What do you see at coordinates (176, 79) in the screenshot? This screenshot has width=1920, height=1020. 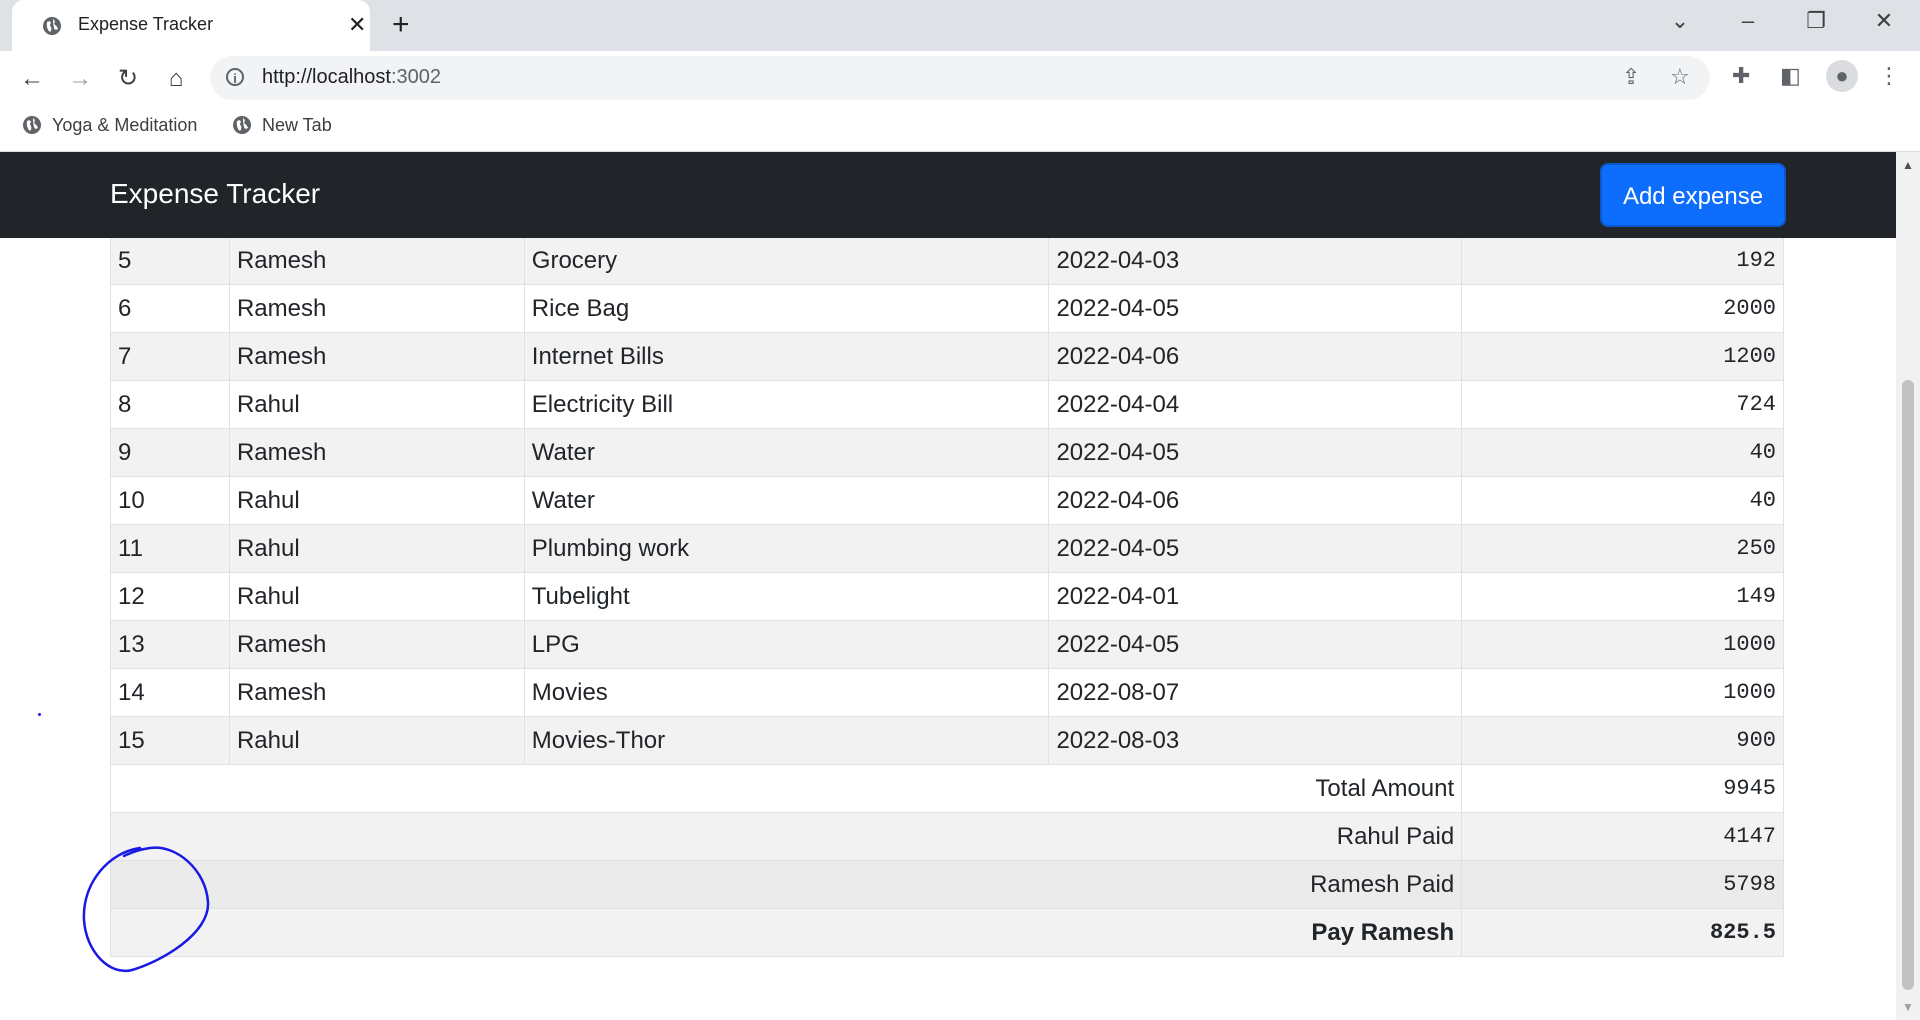 I see `home-icon: ⌂` at bounding box center [176, 79].